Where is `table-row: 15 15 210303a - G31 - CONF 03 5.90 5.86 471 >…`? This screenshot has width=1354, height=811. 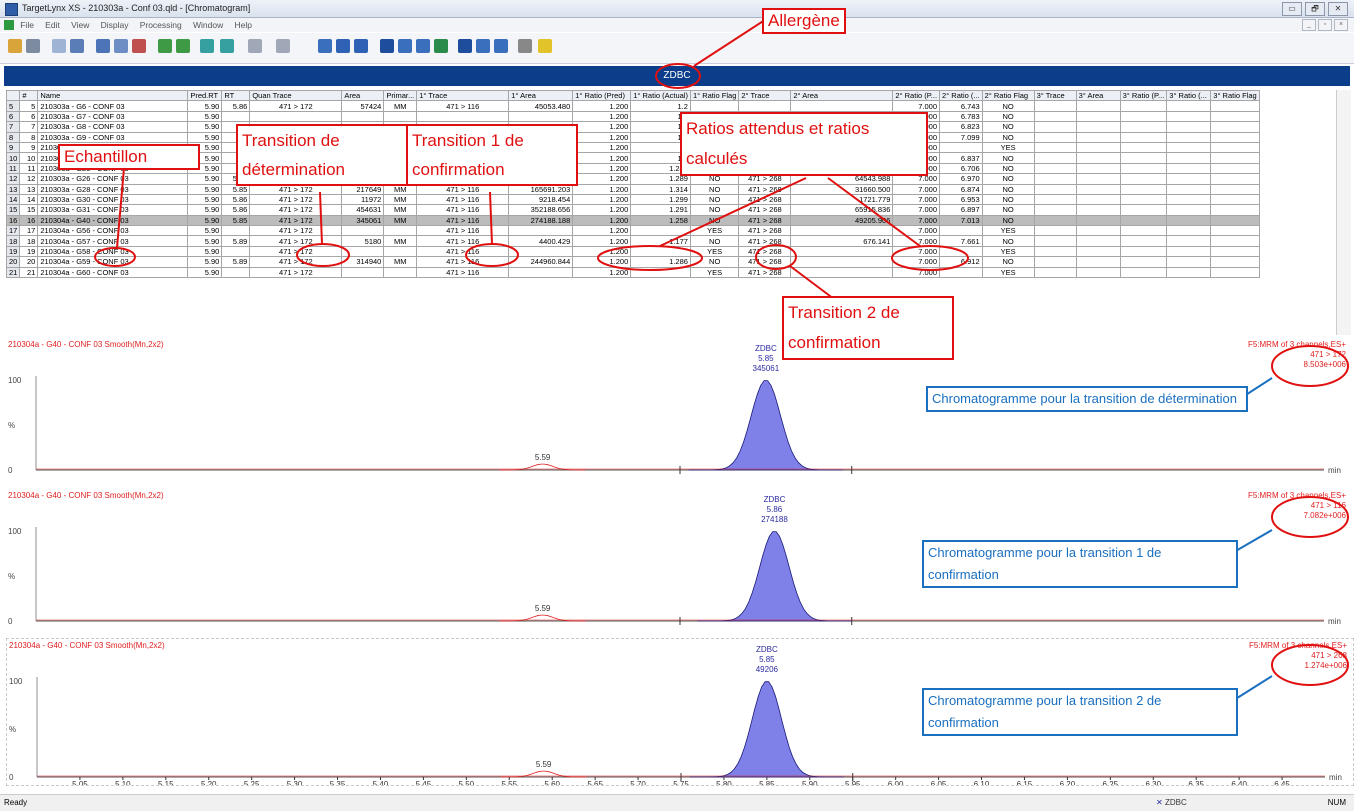
table-row: 15 15 210303a - G31 - CONF 03 5.90 5.86 471 >… is located at coordinates (633, 210).